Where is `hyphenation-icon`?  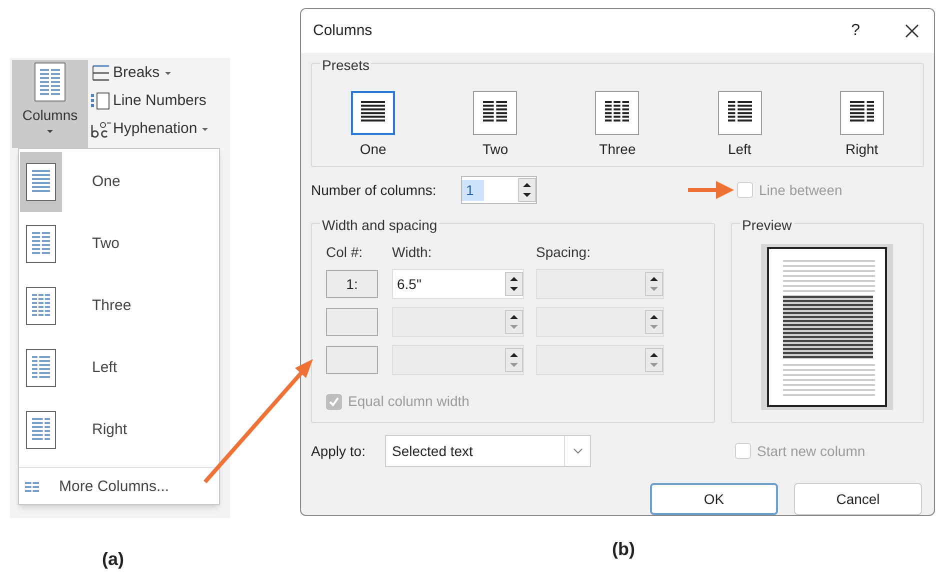 hyphenation-icon is located at coordinates (100, 129).